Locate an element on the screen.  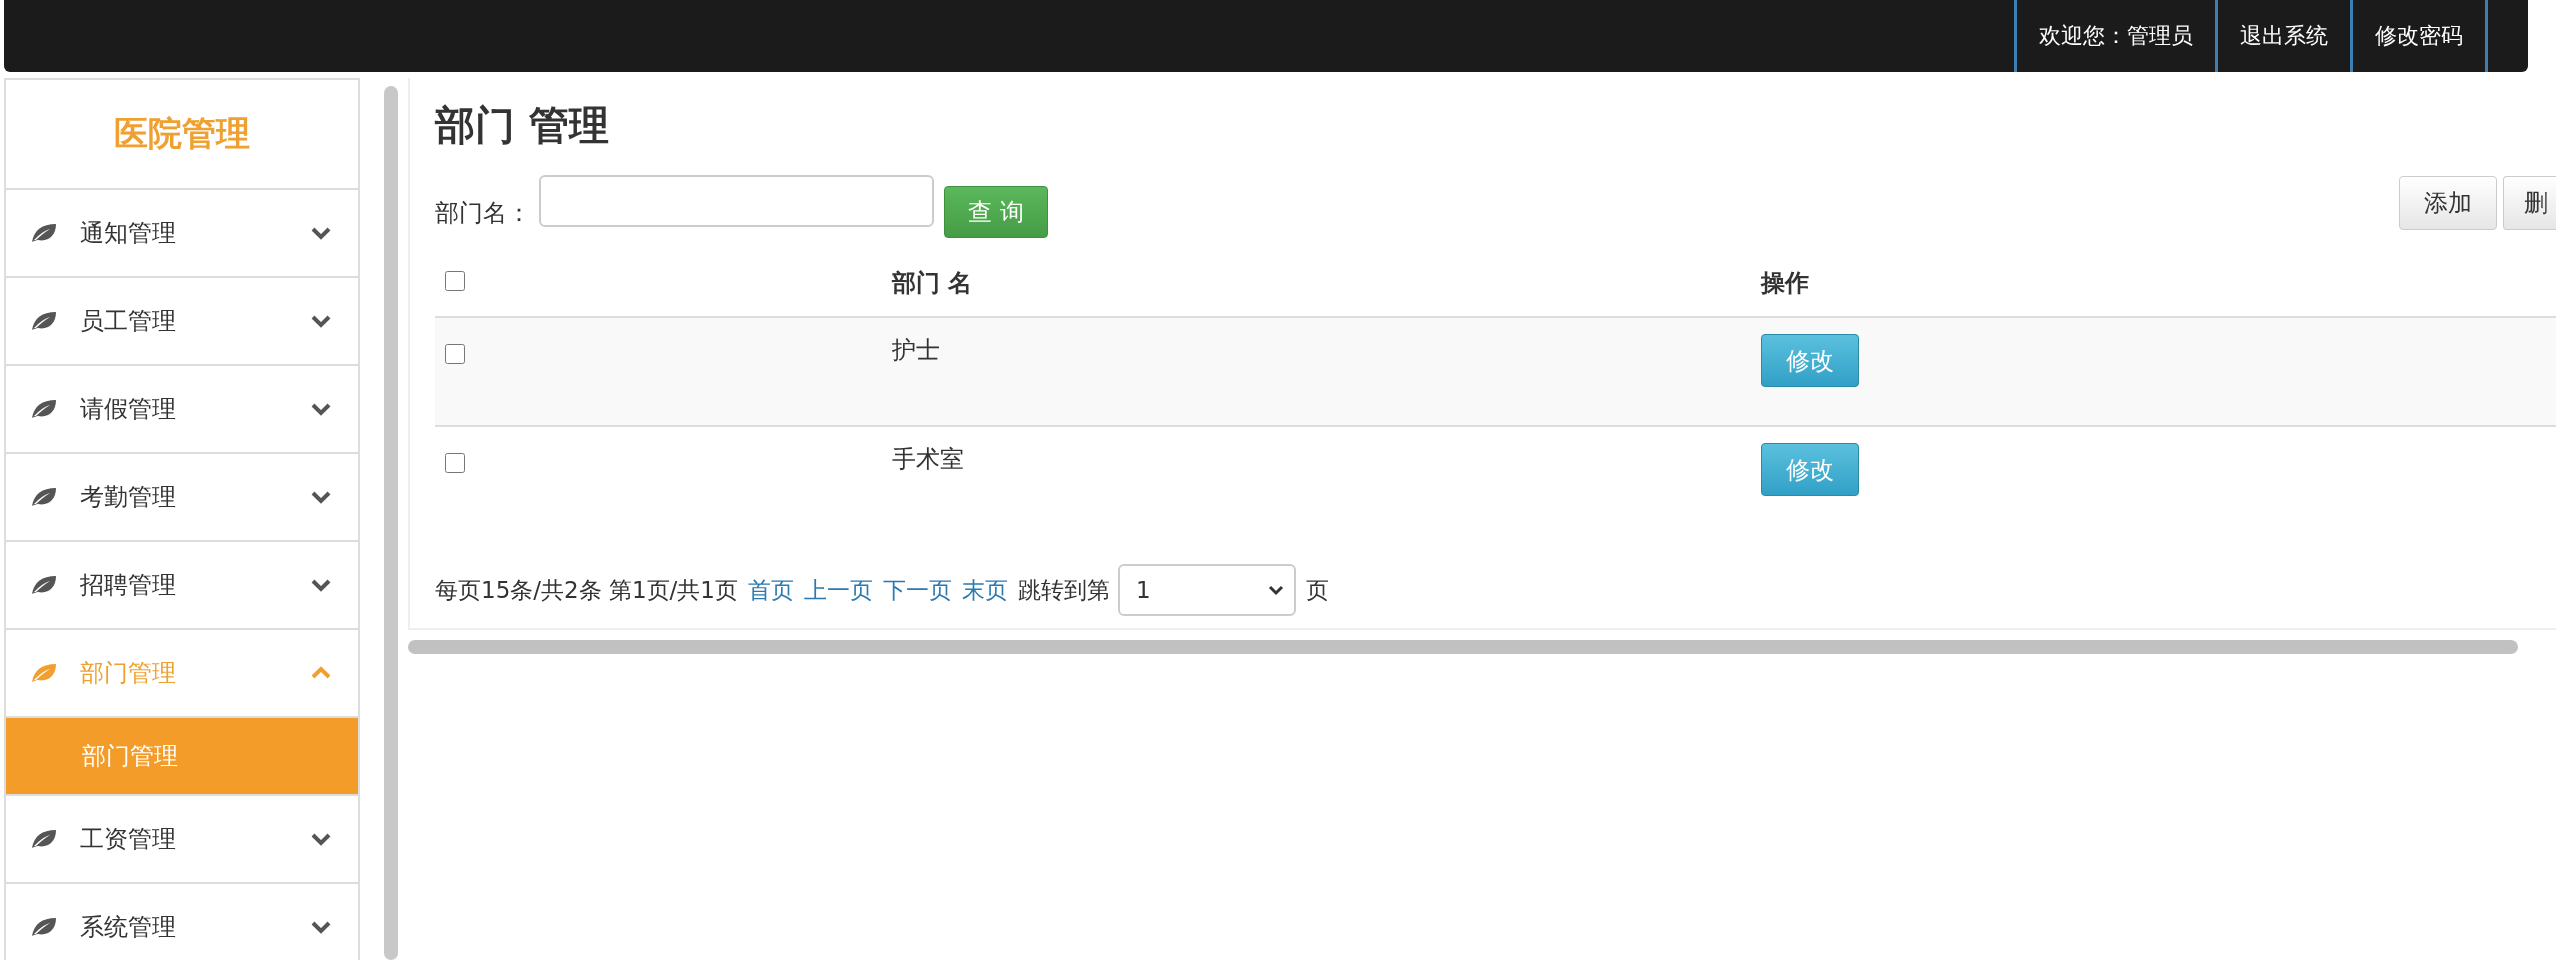
sidebar-item-label: 通知管理 is located at coordinates (128, 233).